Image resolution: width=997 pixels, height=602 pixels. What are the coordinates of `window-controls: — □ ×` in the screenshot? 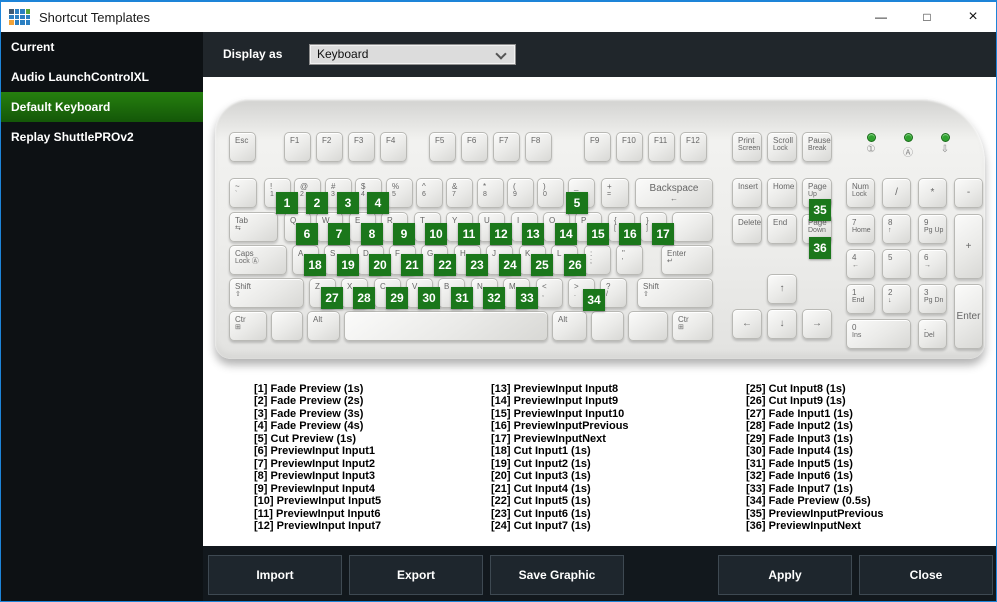 It's located at (927, 17).